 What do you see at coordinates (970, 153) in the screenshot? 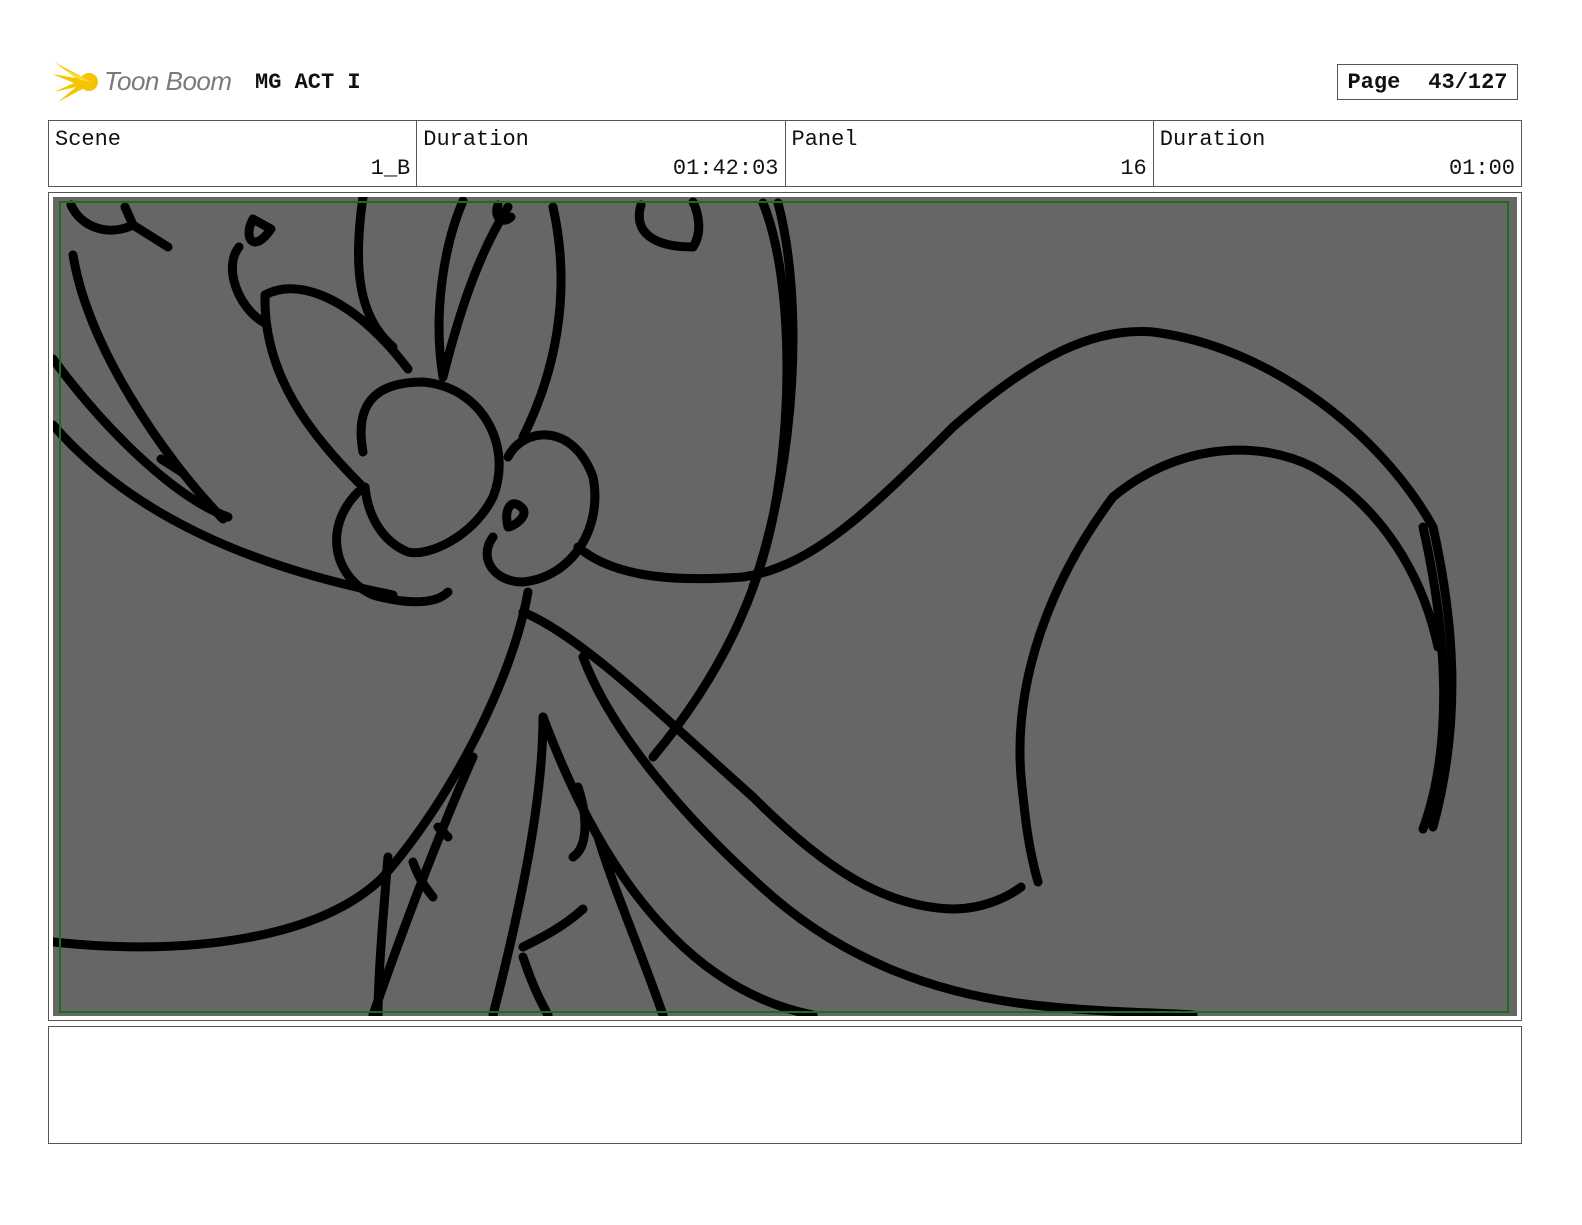
I see `panel-cell: Panel 16` at bounding box center [970, 153].